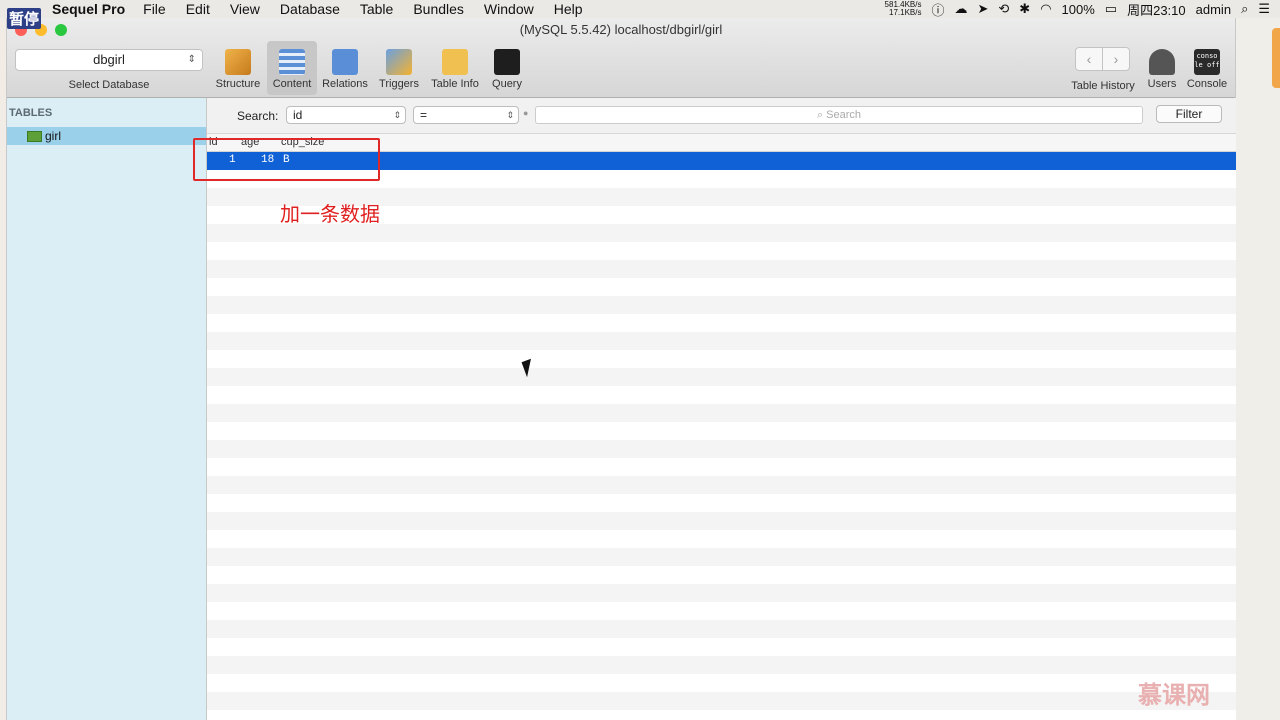 Image resolution: width=1280 pixels, height=720 pixels. I want to click on toolbar-content: Content, so click(292, 68).